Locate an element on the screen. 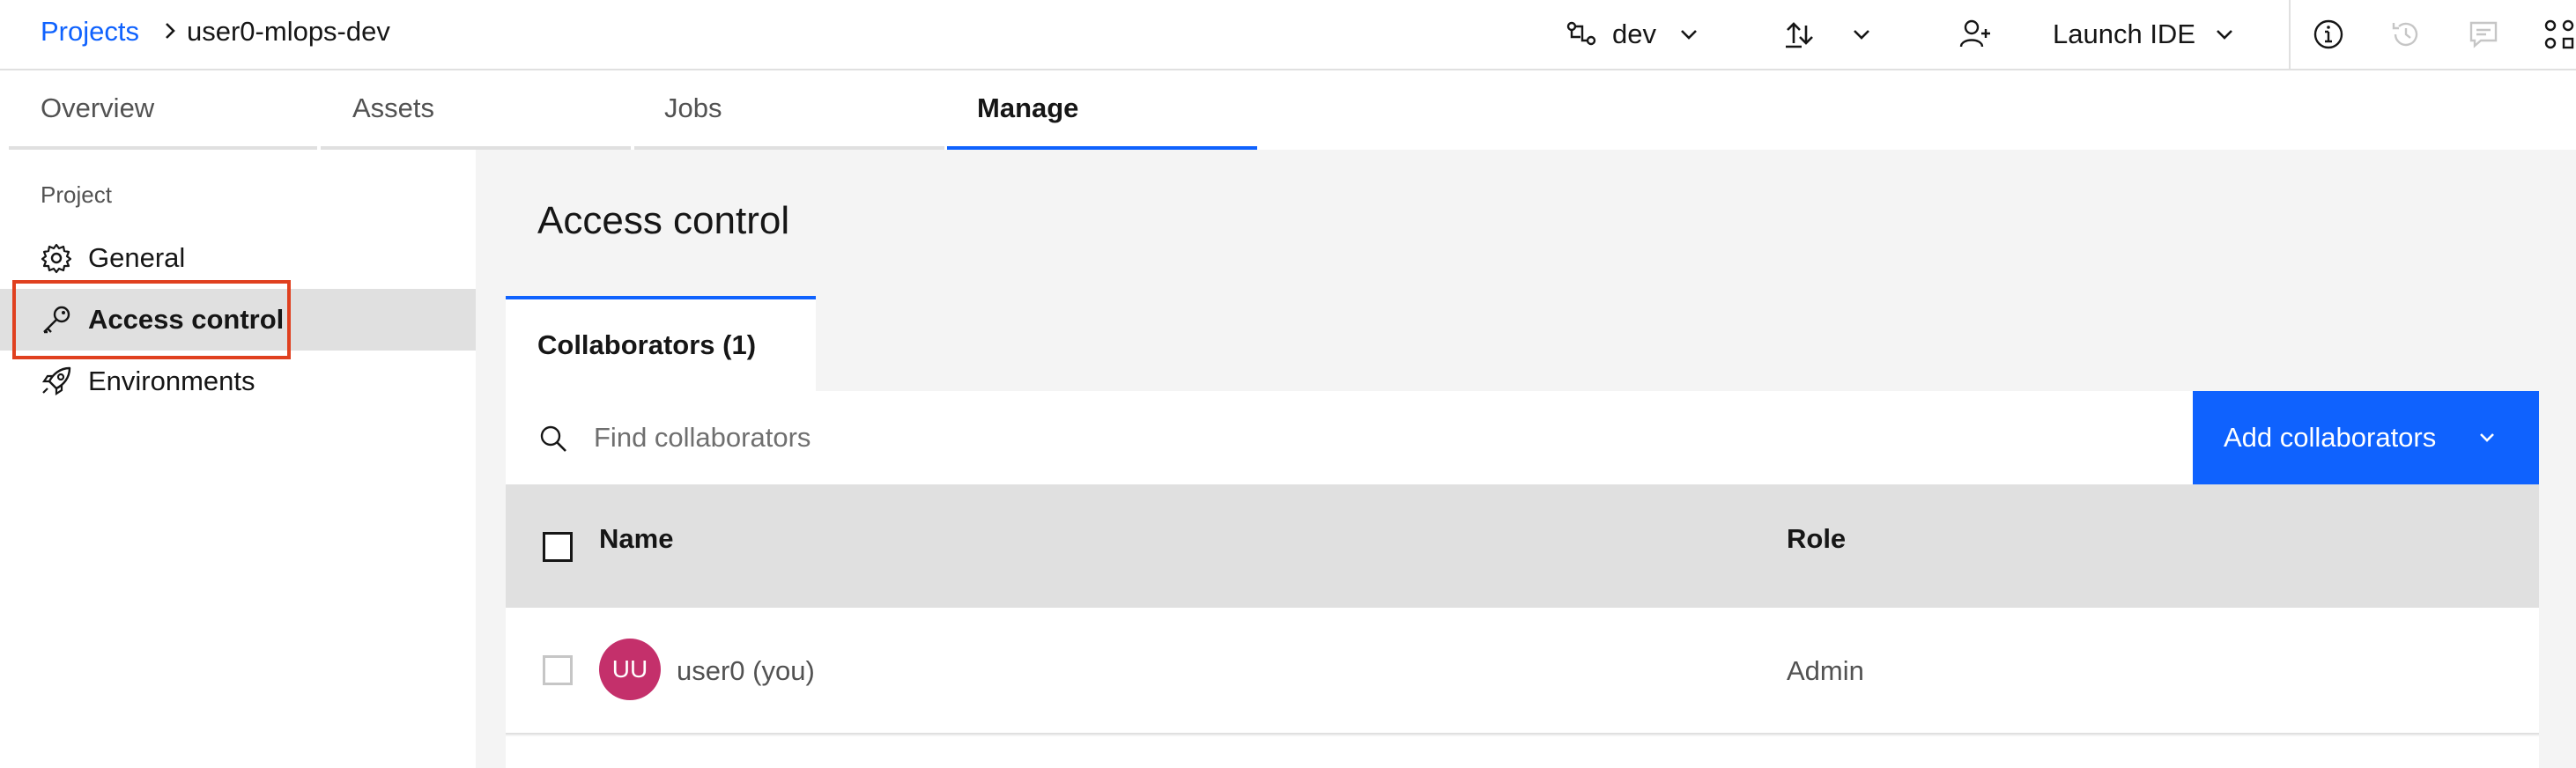  apps-icon is located at coordinates (2559, 34).